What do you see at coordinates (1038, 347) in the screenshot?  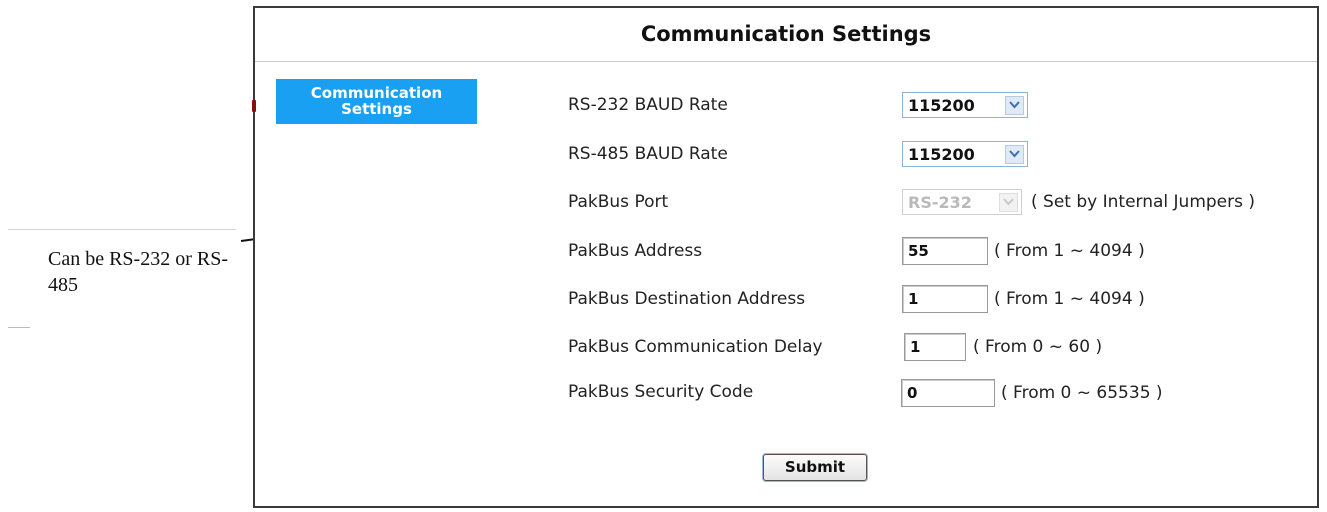 I see `pakbus-delay-hint: ( From 0 ~ 60 )` at bounding box center [1038, 347].